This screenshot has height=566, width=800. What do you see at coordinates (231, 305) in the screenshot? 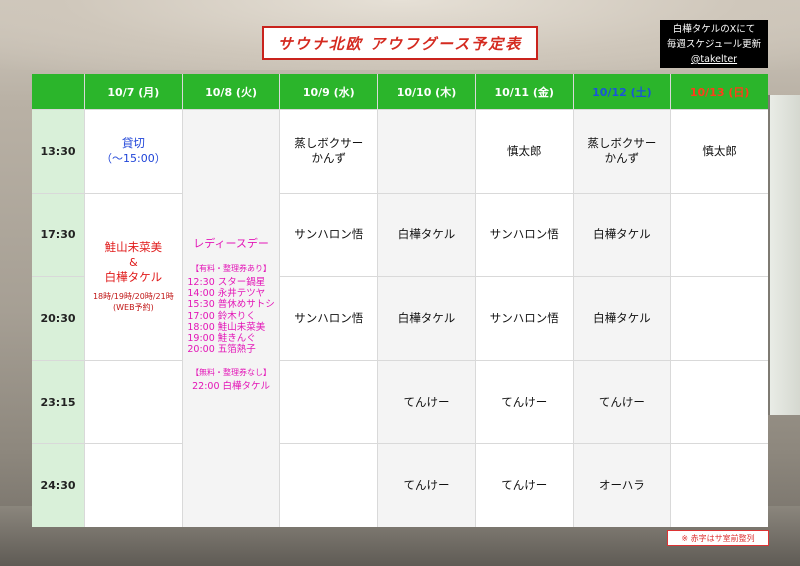
I see `list-item: 15:30 普休めサトシ` at bounding box center [231, 305].